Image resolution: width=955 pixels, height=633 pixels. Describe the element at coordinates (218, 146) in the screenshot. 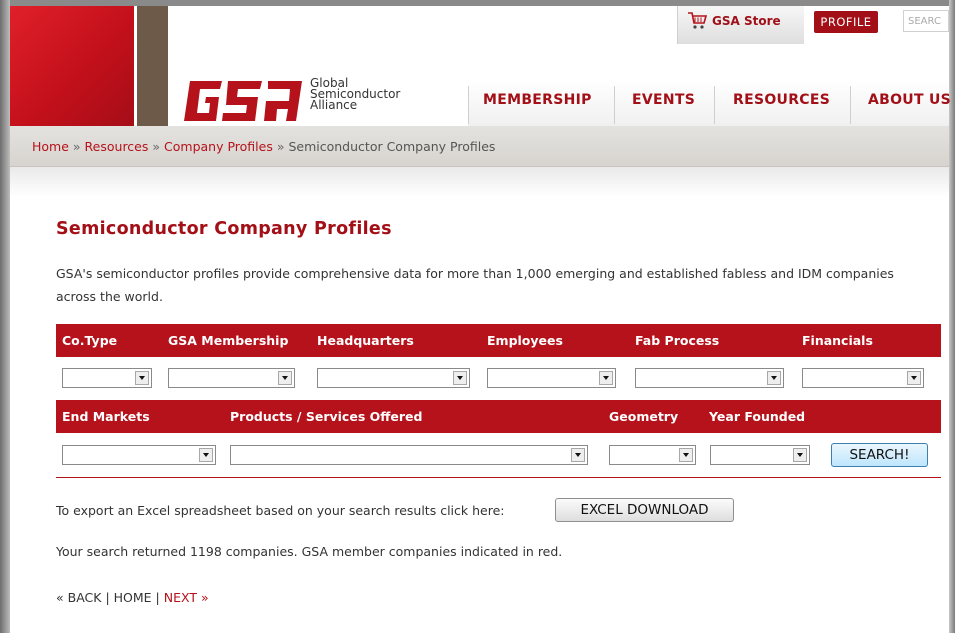

I see `breadcrumb-company-profiles: Company Profiles` at that location.